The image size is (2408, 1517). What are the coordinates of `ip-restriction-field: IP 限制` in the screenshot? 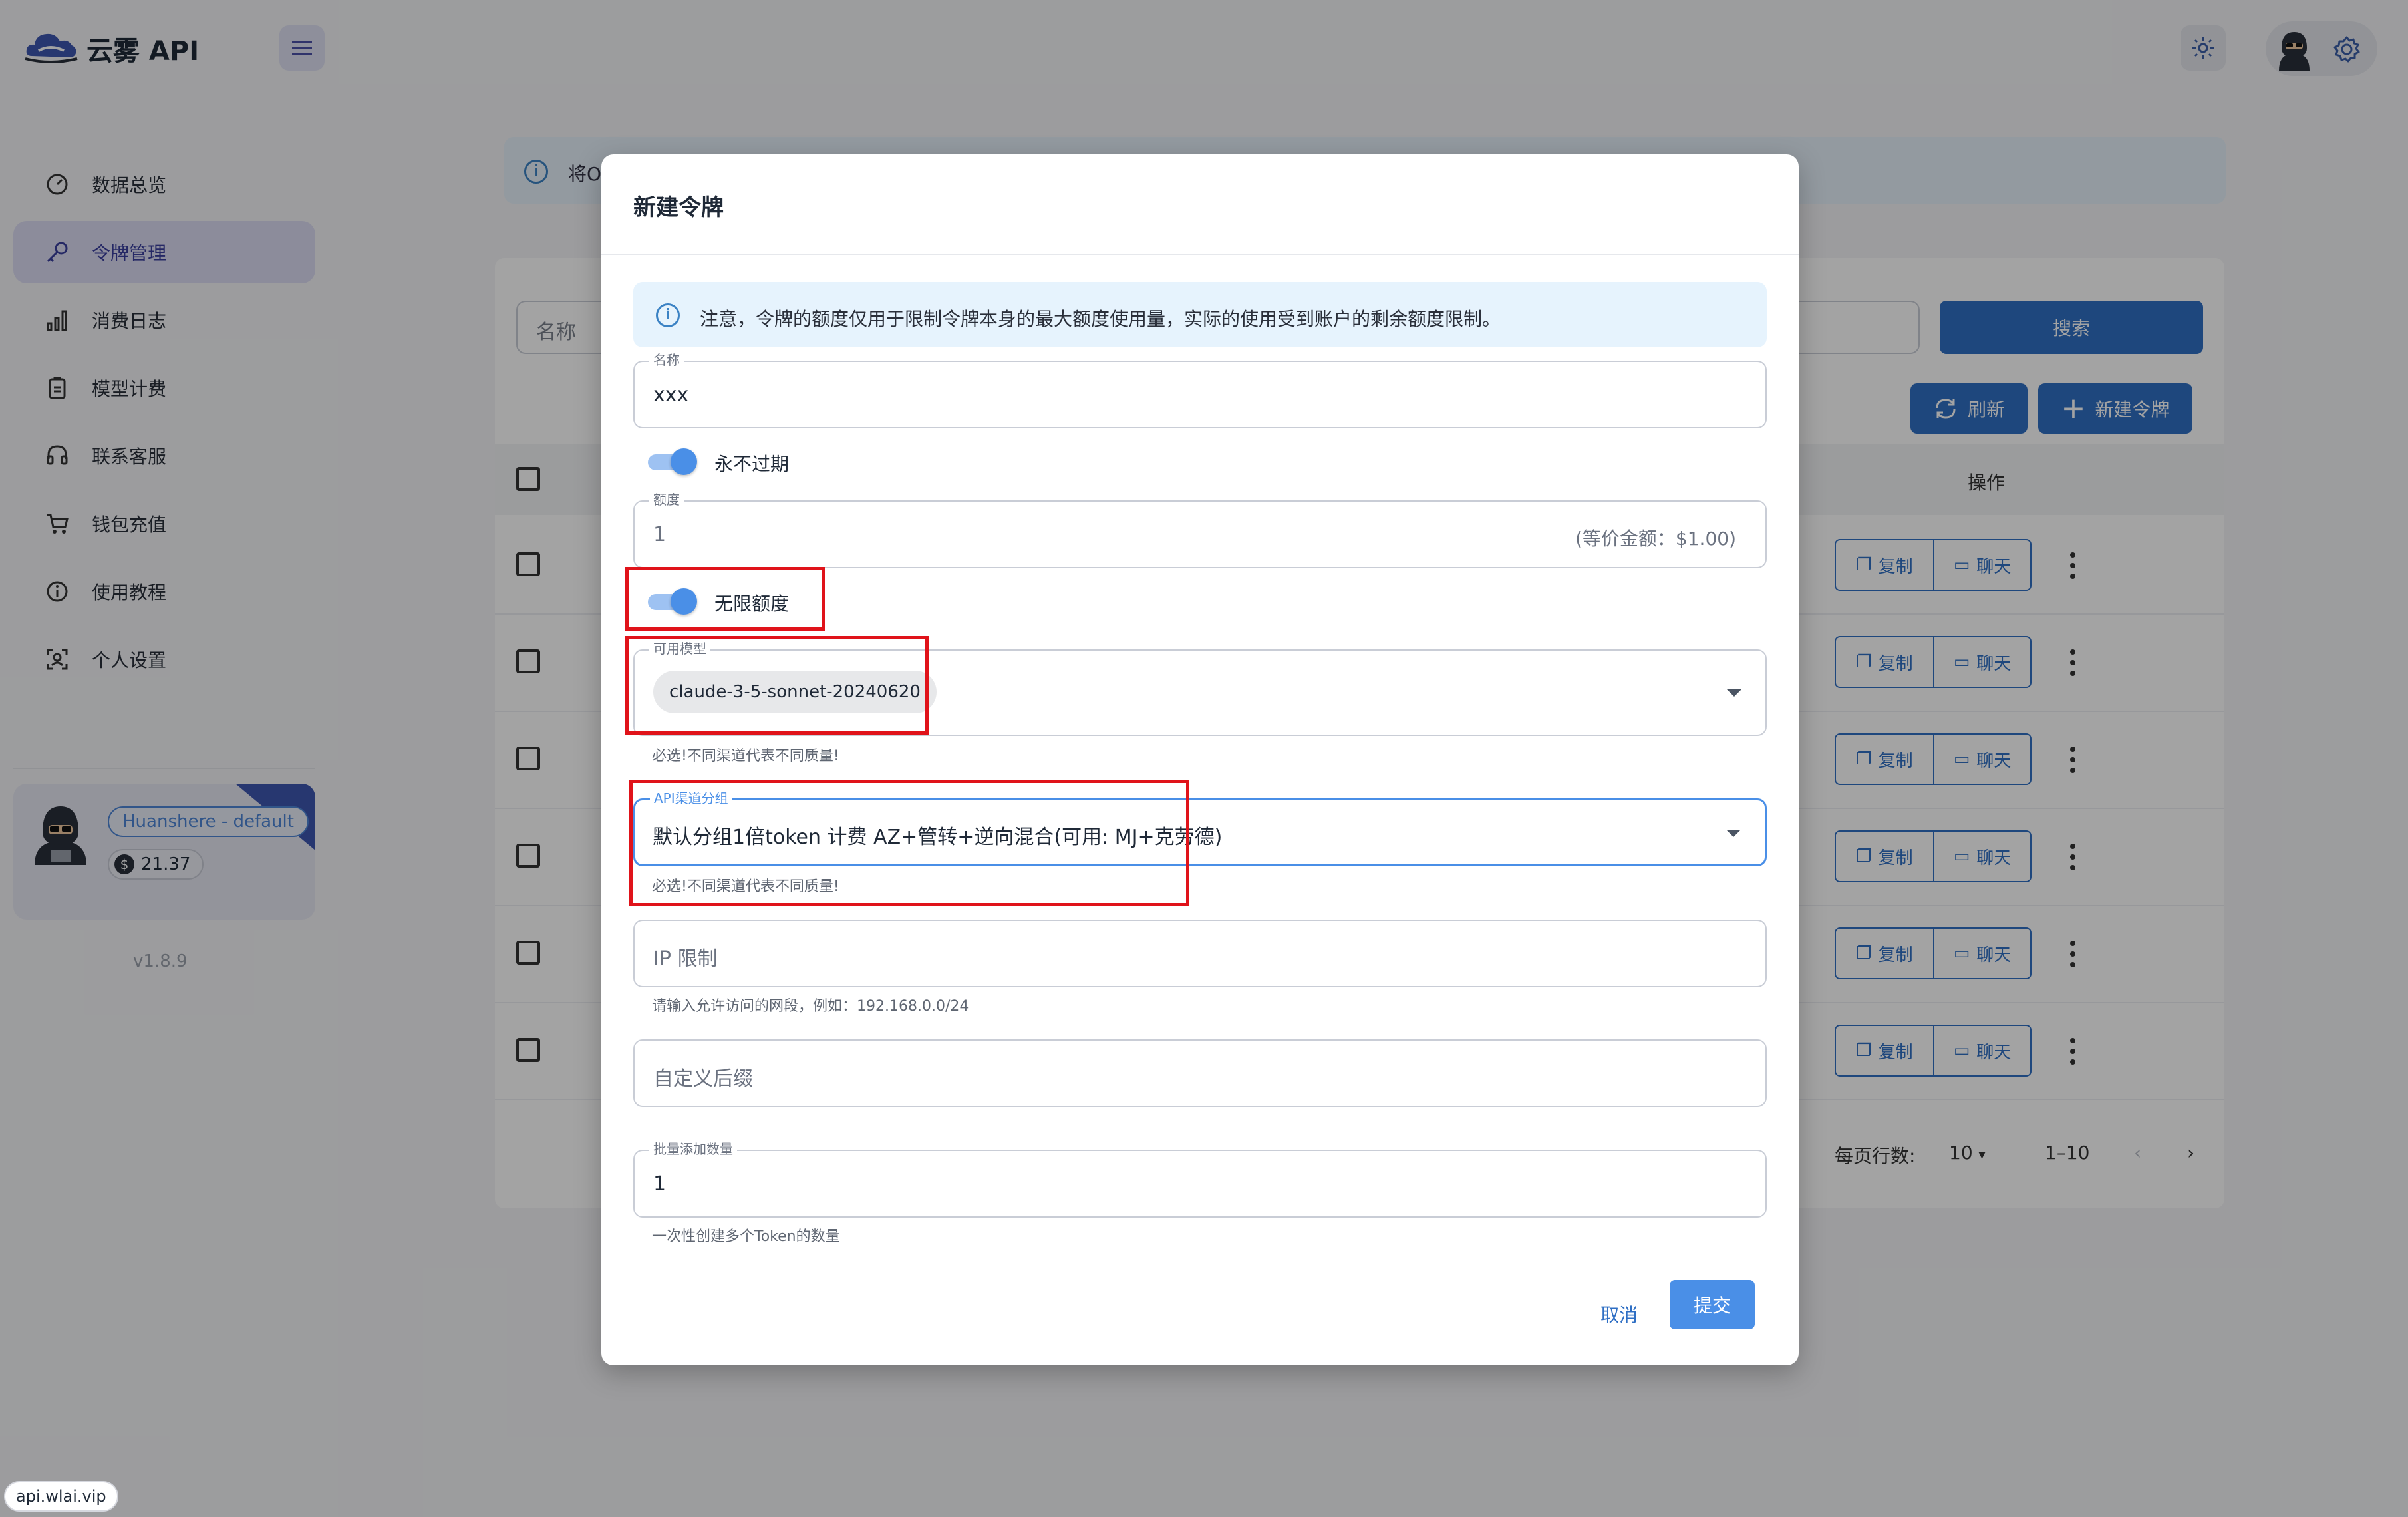 It's located at (1200, 953).